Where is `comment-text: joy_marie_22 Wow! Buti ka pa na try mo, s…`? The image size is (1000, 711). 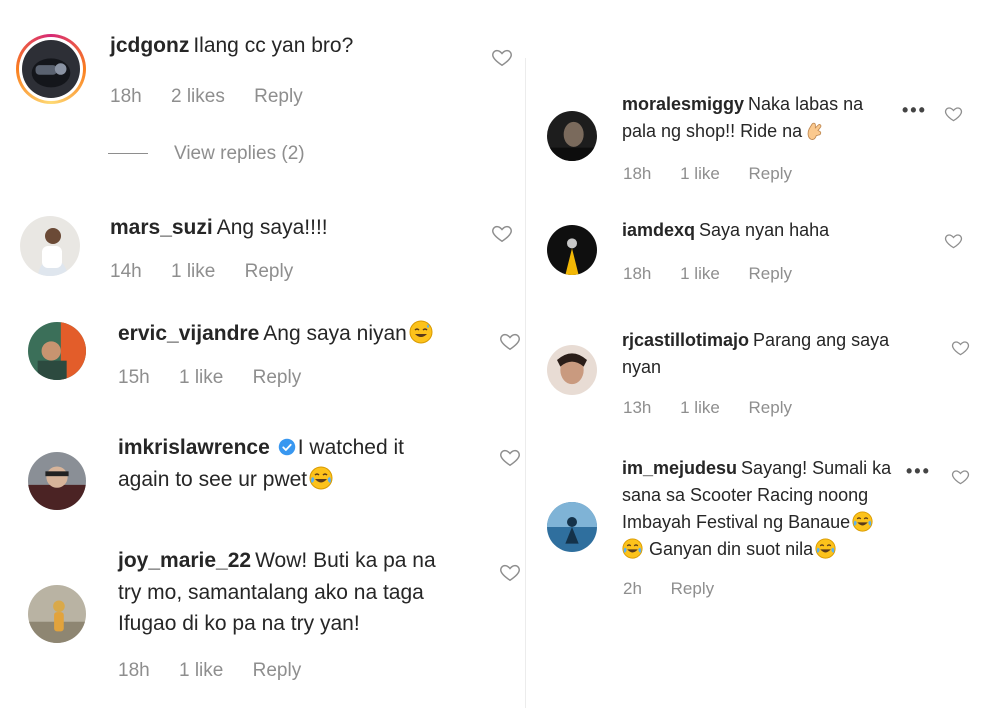
comment-text: joy_marie_22 Wow! Buti ka pa na try mo, s… is located at coordinates (277, 592).